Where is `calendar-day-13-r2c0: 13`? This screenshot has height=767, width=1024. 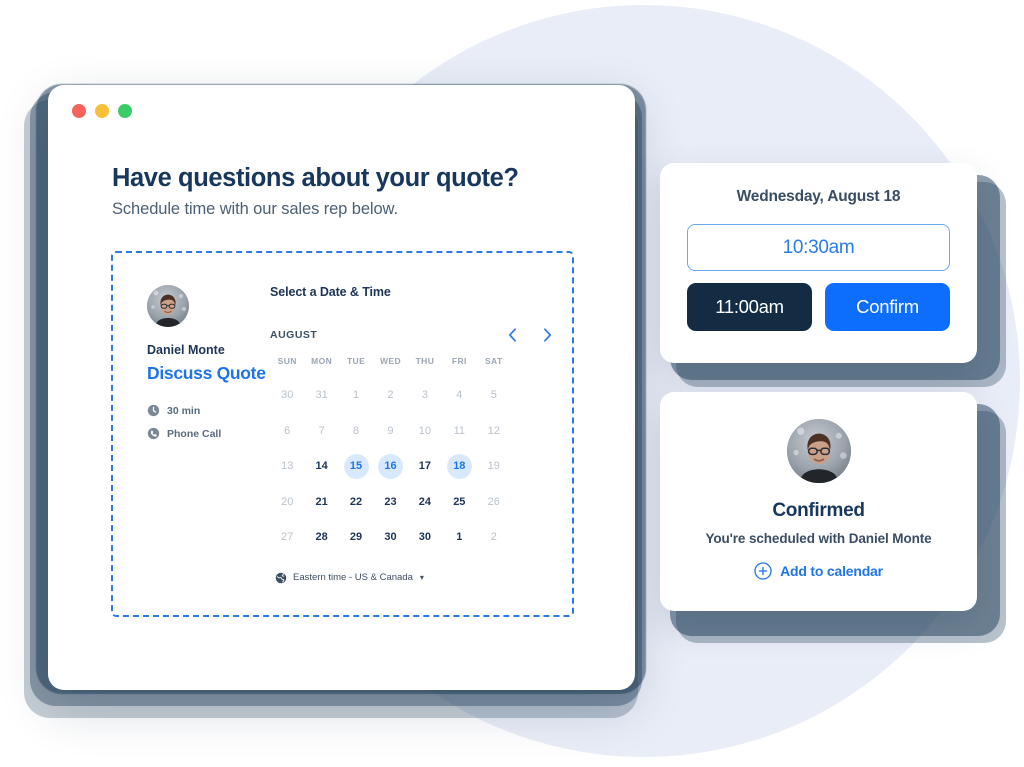
calendar-day-13-r2c0: 13 is located at coordinates (287, 466).